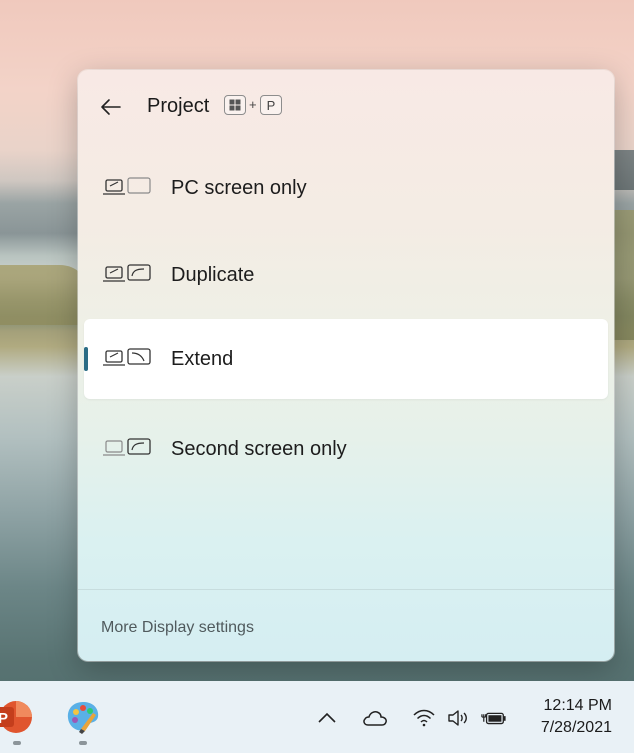 This screenshot has width=634, height=753. I want to click on powerpoint-app-button: P, so click(16, 717).